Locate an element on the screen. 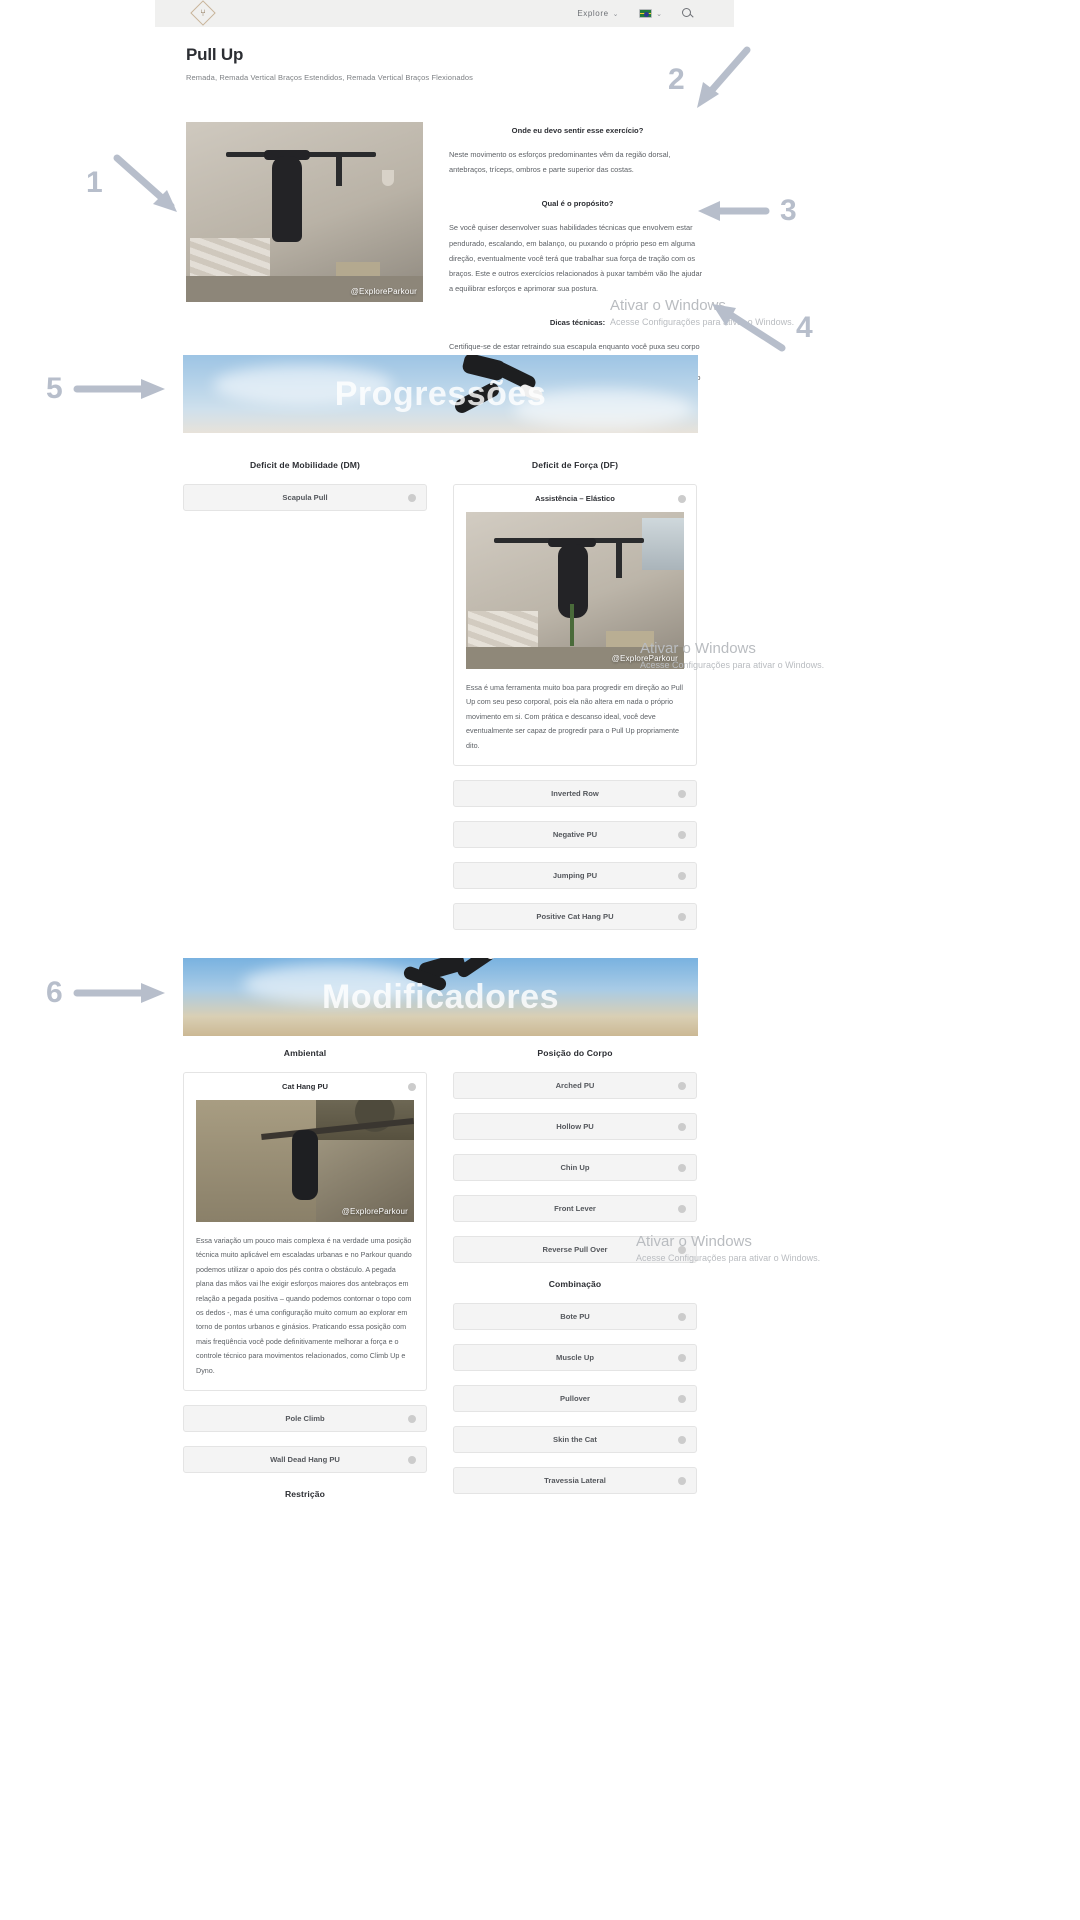  search-stem is located at coordinates (691, 15).